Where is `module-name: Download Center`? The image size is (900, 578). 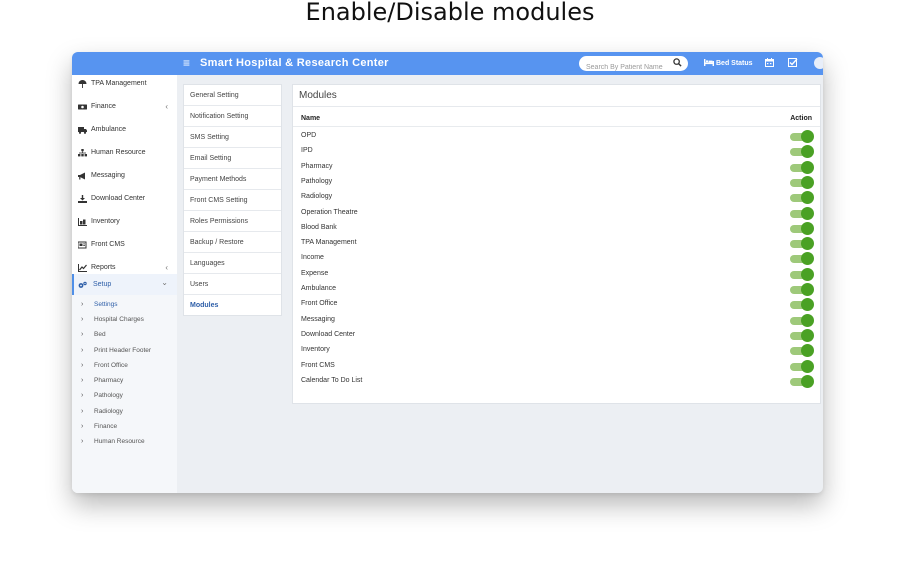 module-name: Download Center is located at coordinates (328, 334).